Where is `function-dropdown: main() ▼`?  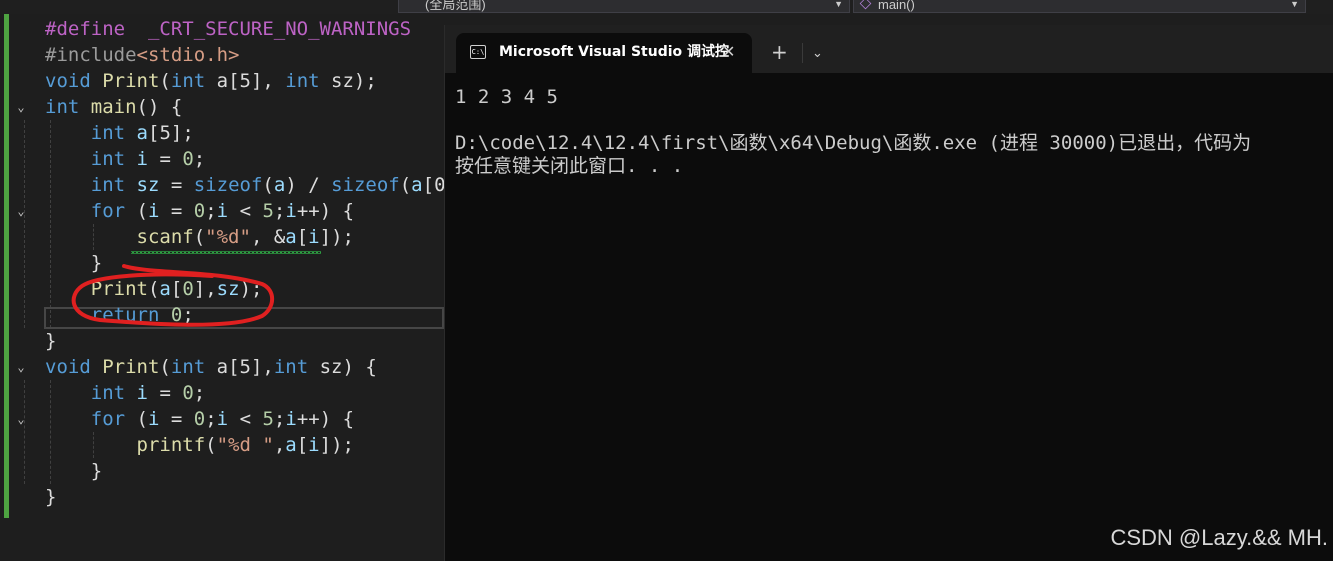
function-dropdown: main() ▼ is located at coordinates (1079, 6).